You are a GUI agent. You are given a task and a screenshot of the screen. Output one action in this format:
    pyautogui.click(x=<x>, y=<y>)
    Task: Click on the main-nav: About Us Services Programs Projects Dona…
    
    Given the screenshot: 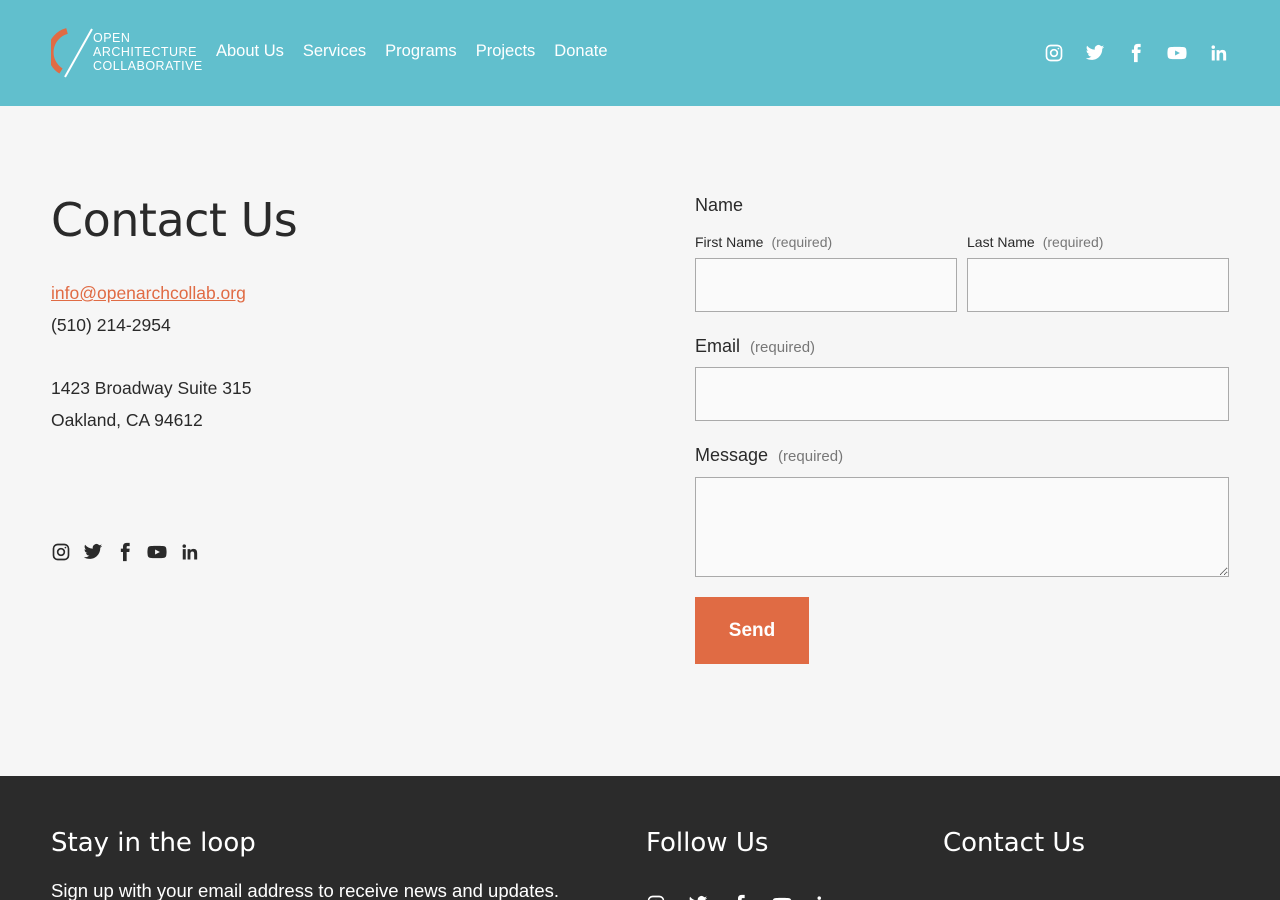 What is the action you would take?
    pyautogui.click(x=412, y=51)
    